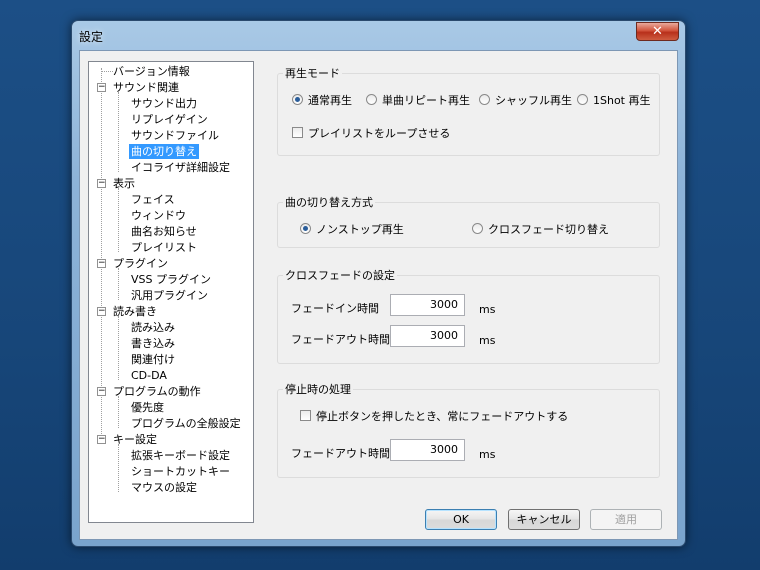 This screenshot has height=570, width=760. I want to click on fade-in-unit: ms, so click(487, 309).